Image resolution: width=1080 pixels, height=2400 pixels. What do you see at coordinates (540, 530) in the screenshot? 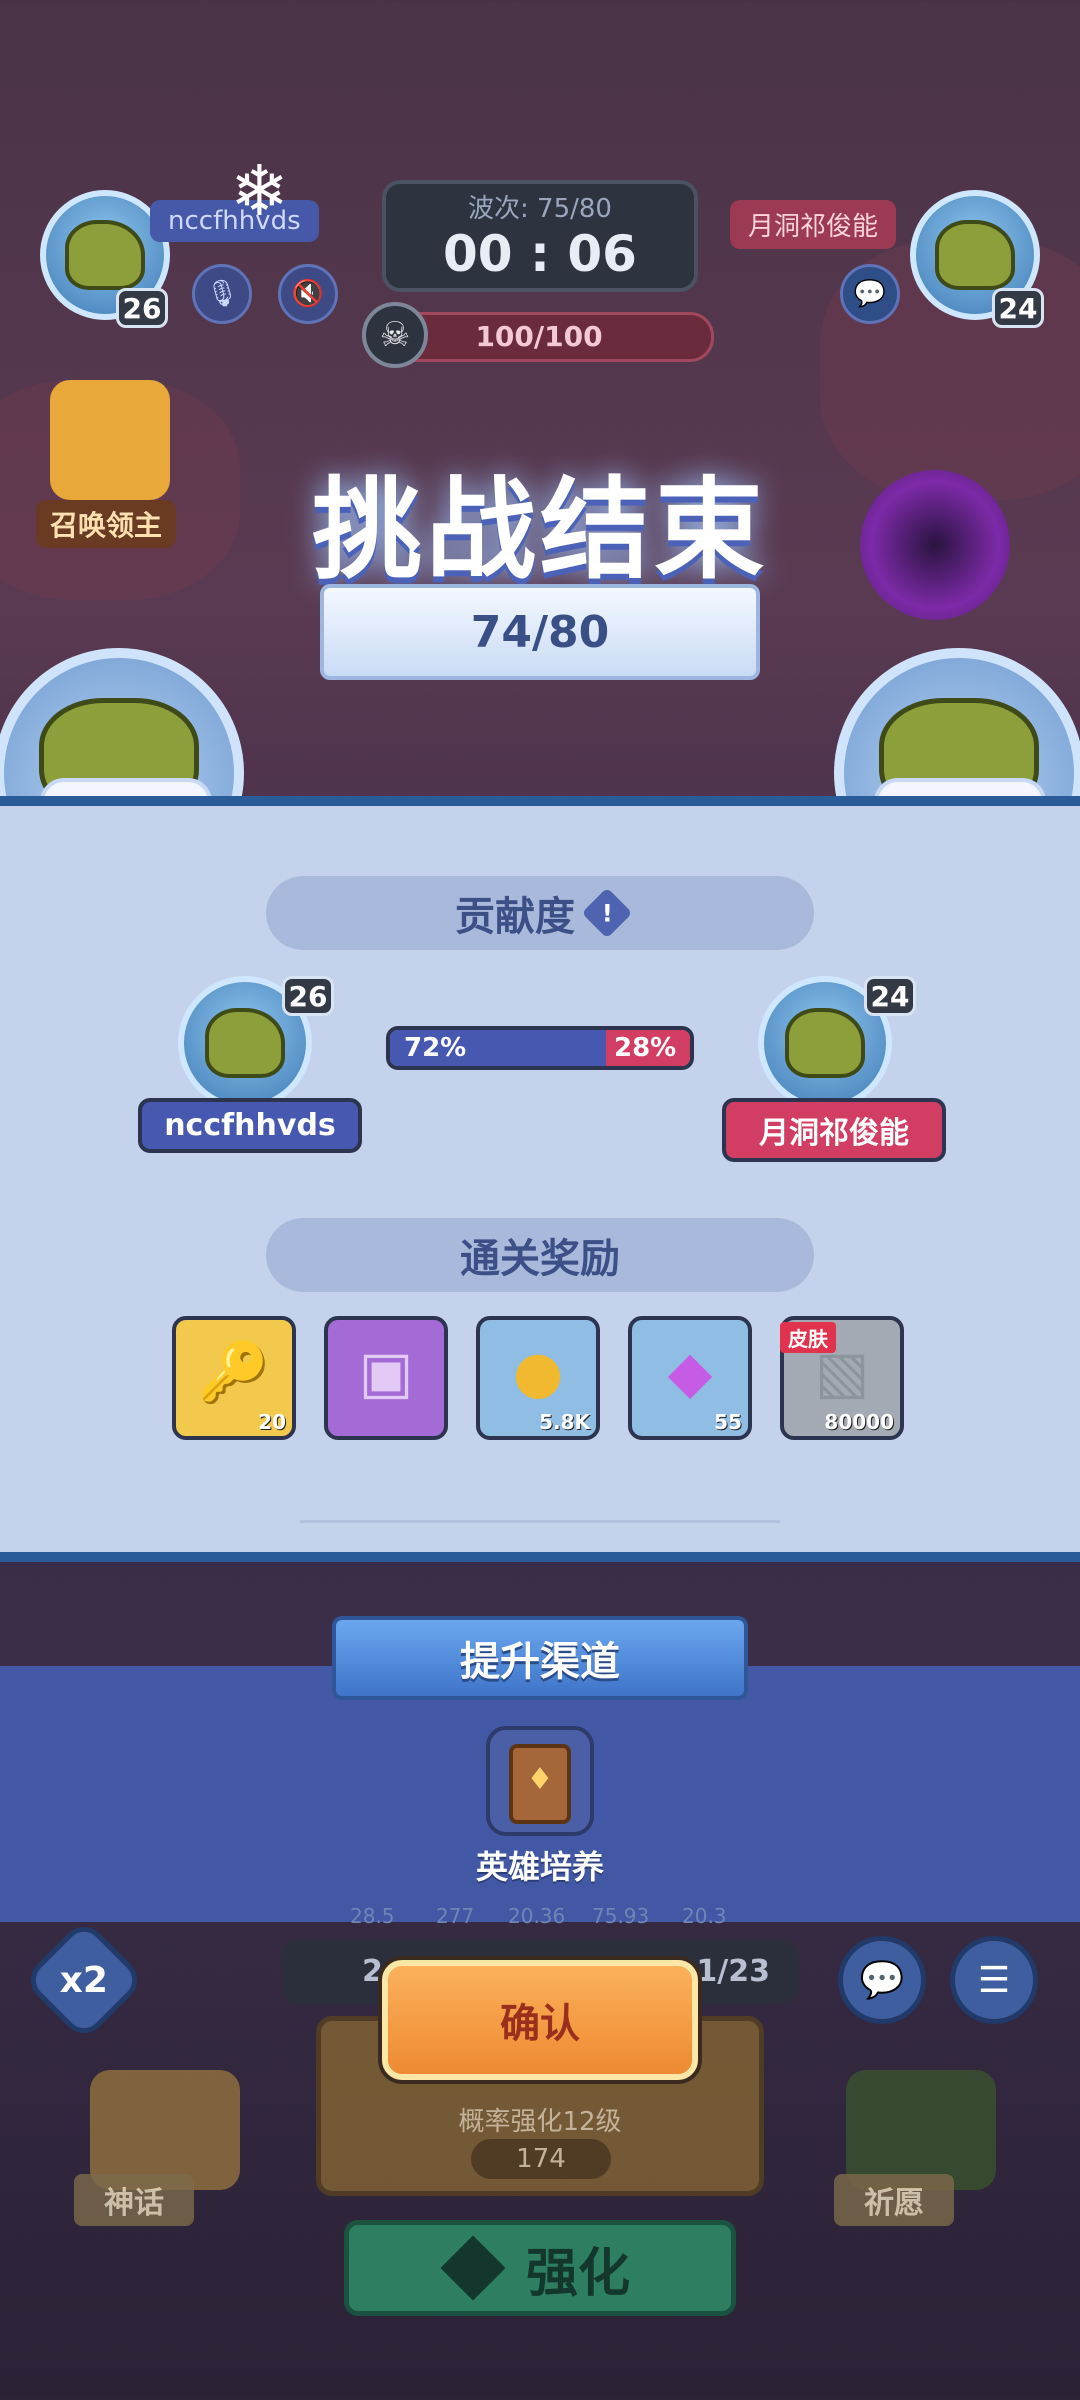
I see `result-title: 挑战结束` at bounding box center [540, 530].